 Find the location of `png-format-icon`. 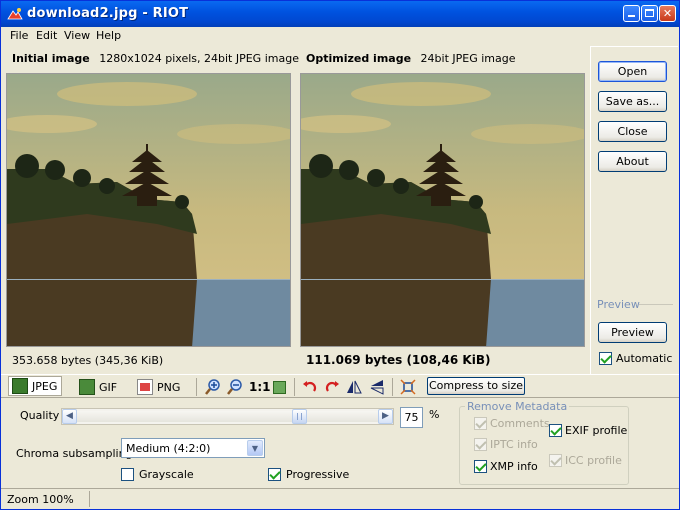

png-format-icon is located at coordinates (145, 387).